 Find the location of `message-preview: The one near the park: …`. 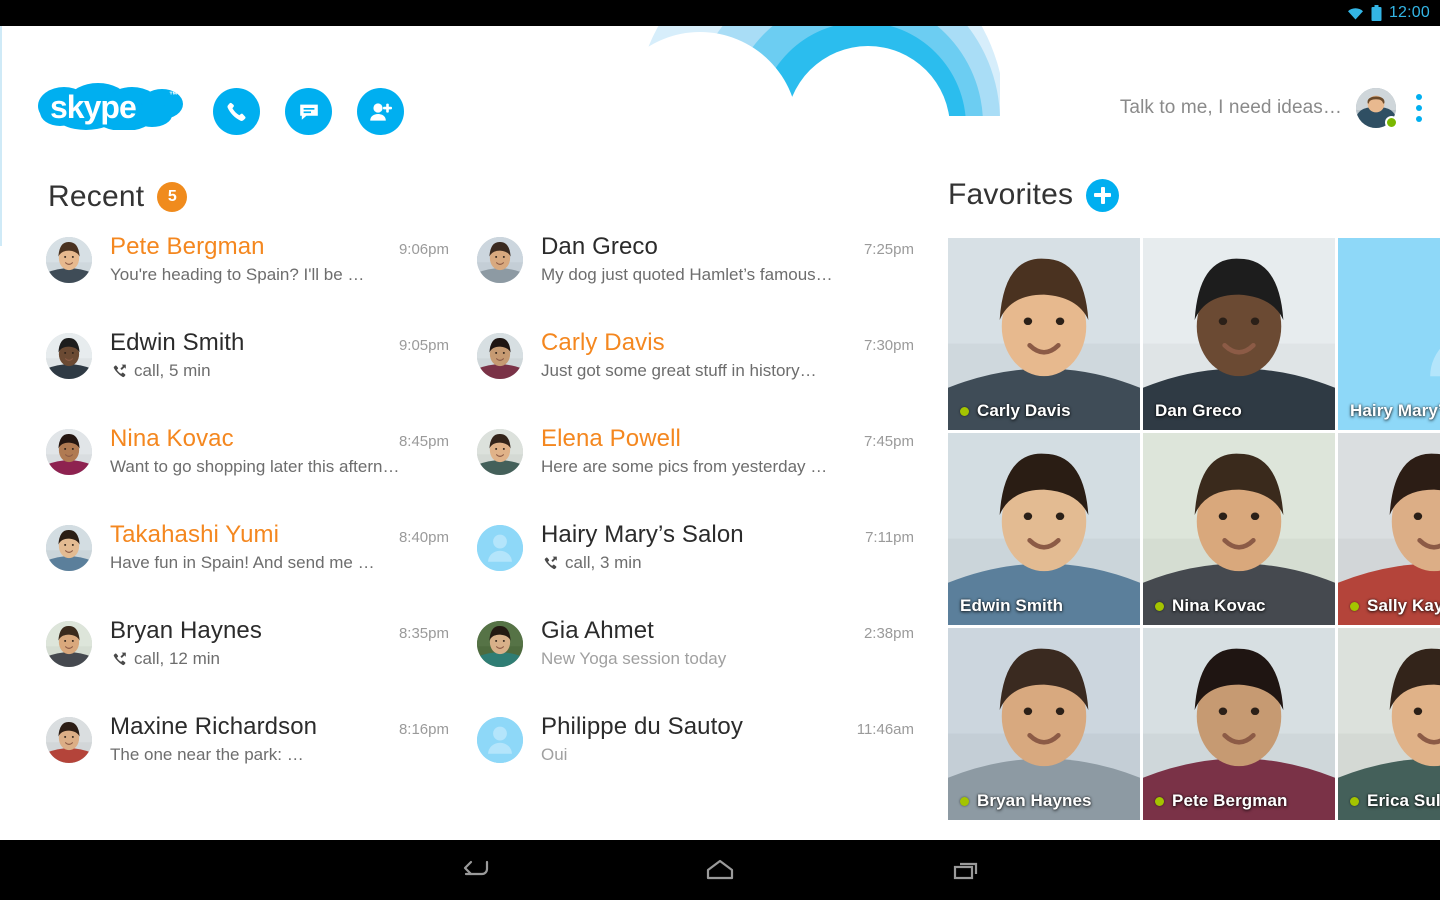

message-preview: The one near the park: … is located at coordinates (279, 755).